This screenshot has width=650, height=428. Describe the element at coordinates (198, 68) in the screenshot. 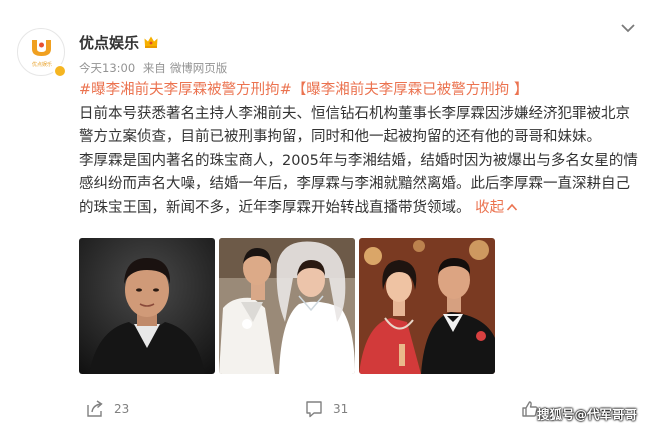

I see `post-source: 微博网页版` at that location.